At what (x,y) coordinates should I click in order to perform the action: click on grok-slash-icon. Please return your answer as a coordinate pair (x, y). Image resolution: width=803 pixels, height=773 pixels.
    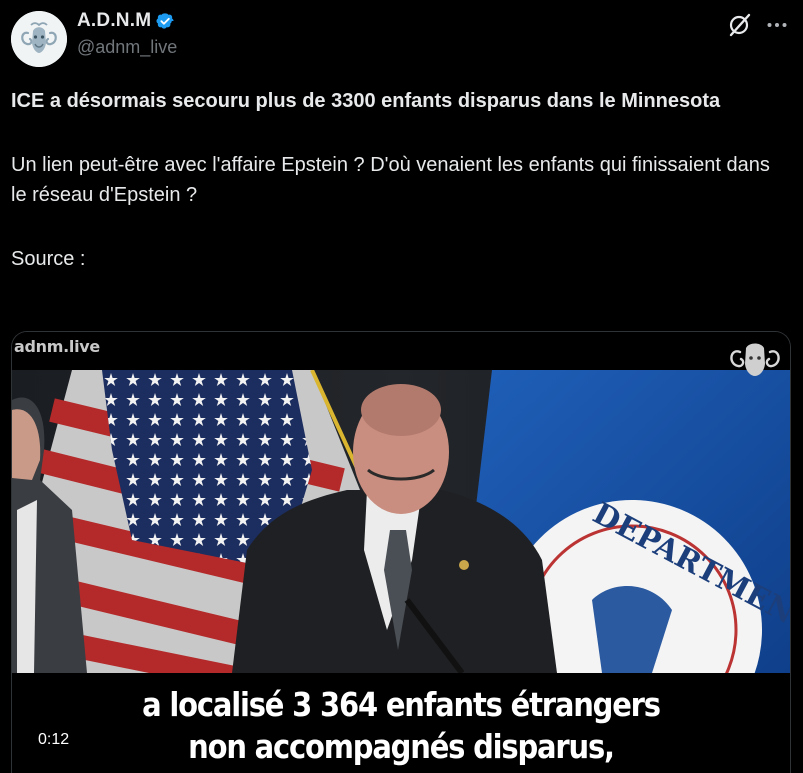
    Looking at the image, I should click on (740, 25).